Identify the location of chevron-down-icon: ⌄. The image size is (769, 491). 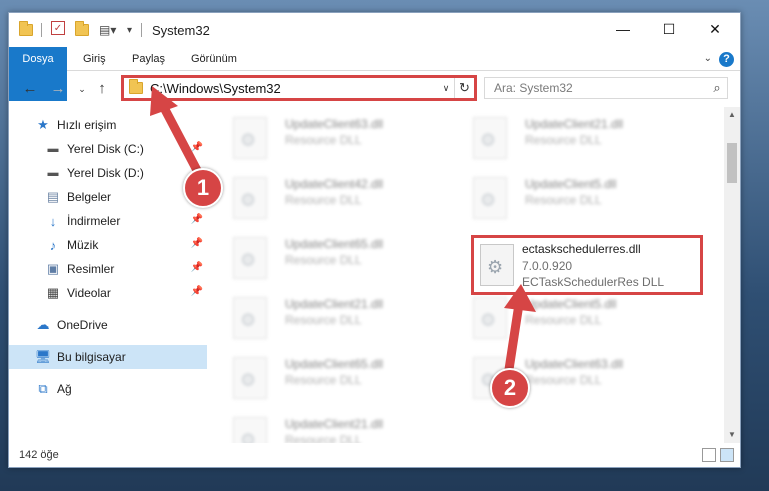
(708, 58).